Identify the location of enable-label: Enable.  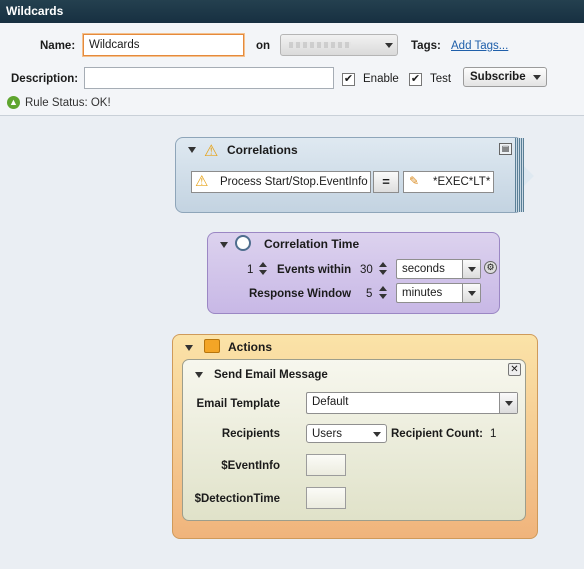
(381, 79).